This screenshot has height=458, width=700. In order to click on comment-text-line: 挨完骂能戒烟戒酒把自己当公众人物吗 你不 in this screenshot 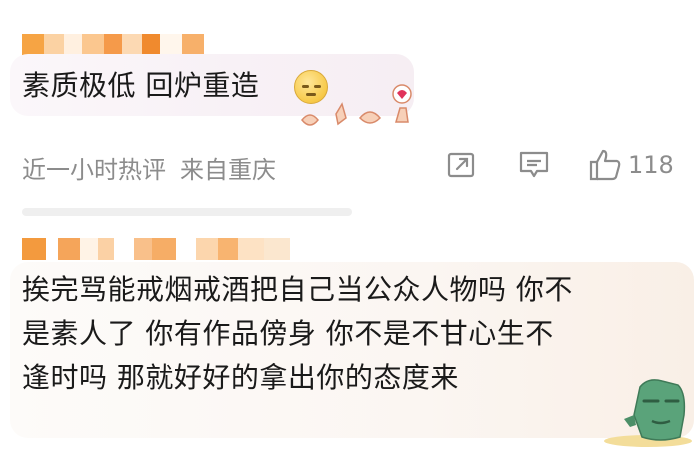, I will do `click(297, 289)`.